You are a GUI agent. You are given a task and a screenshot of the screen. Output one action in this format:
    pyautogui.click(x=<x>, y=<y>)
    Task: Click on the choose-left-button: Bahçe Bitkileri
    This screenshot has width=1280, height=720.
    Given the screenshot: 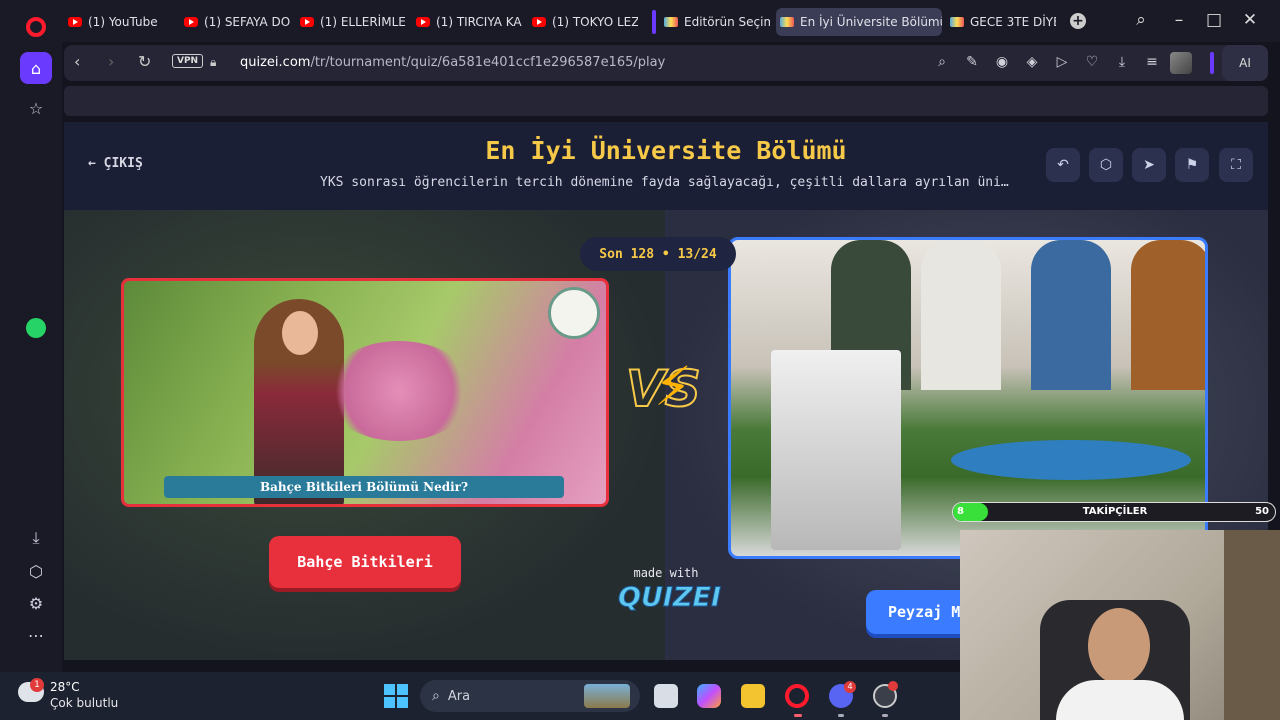 What is the action you would take?
    pyautogui.click(x=365, y=562)
    